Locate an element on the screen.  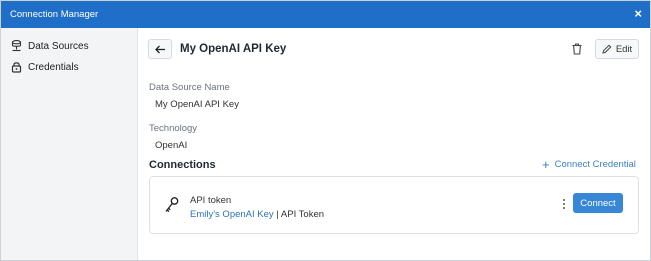
edit-button: Edit is located at coordinates (617, 49).